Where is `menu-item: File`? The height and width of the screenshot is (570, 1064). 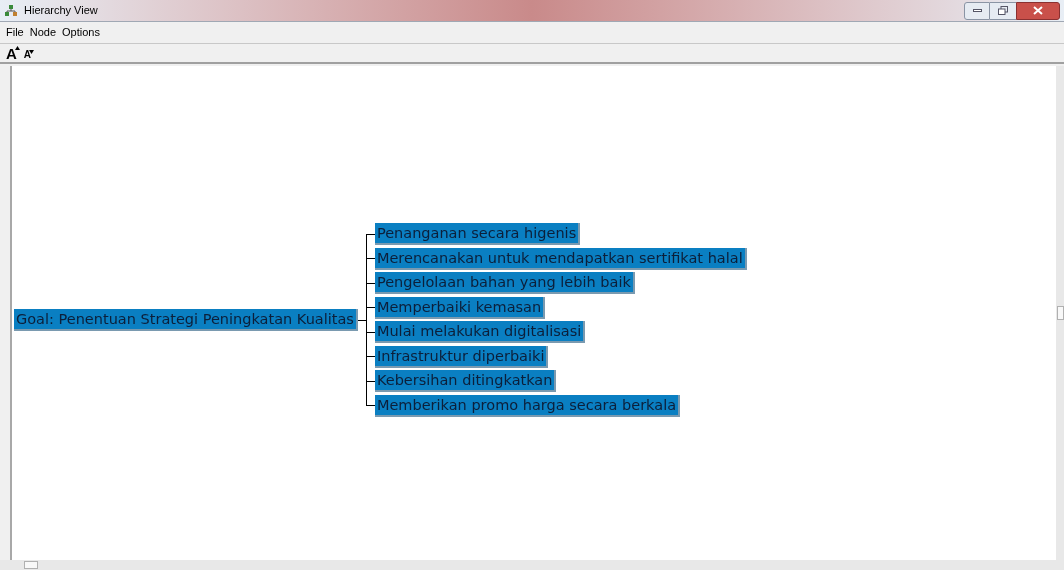 menu-item: File is located at coordinates (15, 32).